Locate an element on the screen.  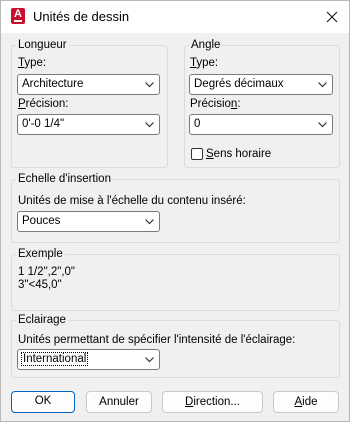
clockwise-label: Sens horaire is located at coordinates (238, 154).